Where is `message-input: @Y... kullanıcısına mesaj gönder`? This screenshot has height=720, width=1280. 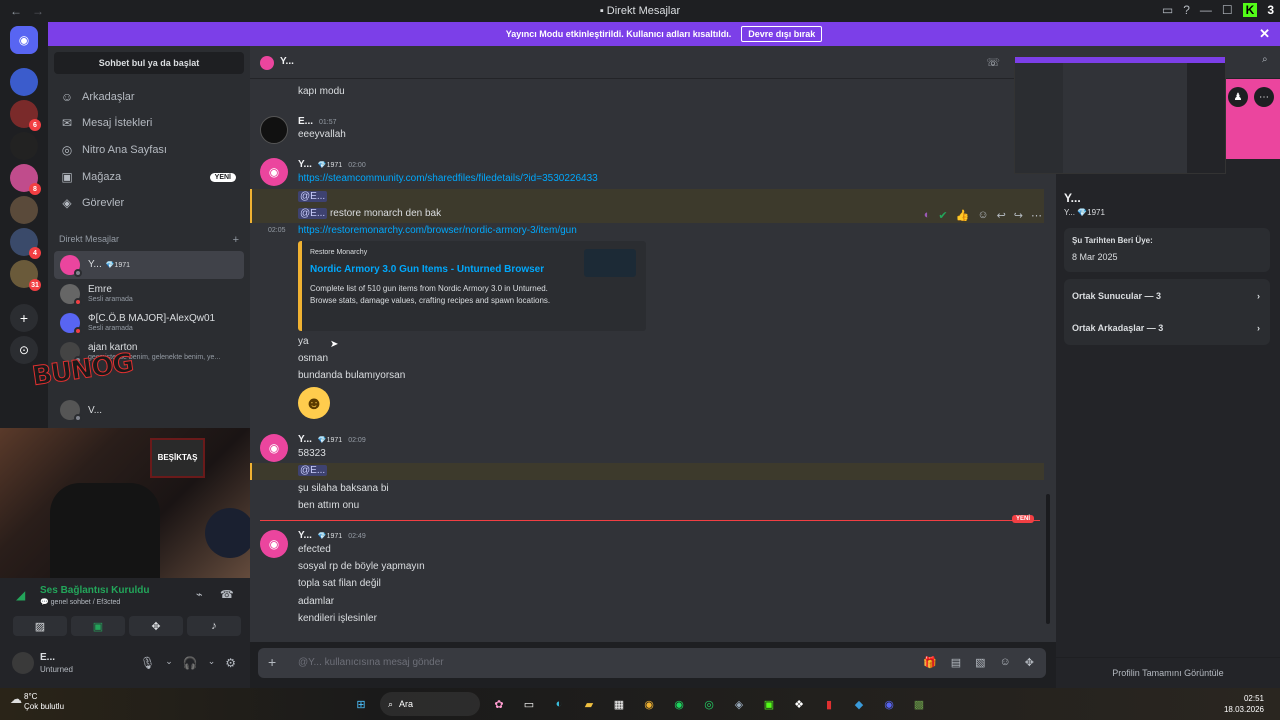 message-input: @Y... kullanıcısına mesaj gönder is located at coordinates (371, 662).